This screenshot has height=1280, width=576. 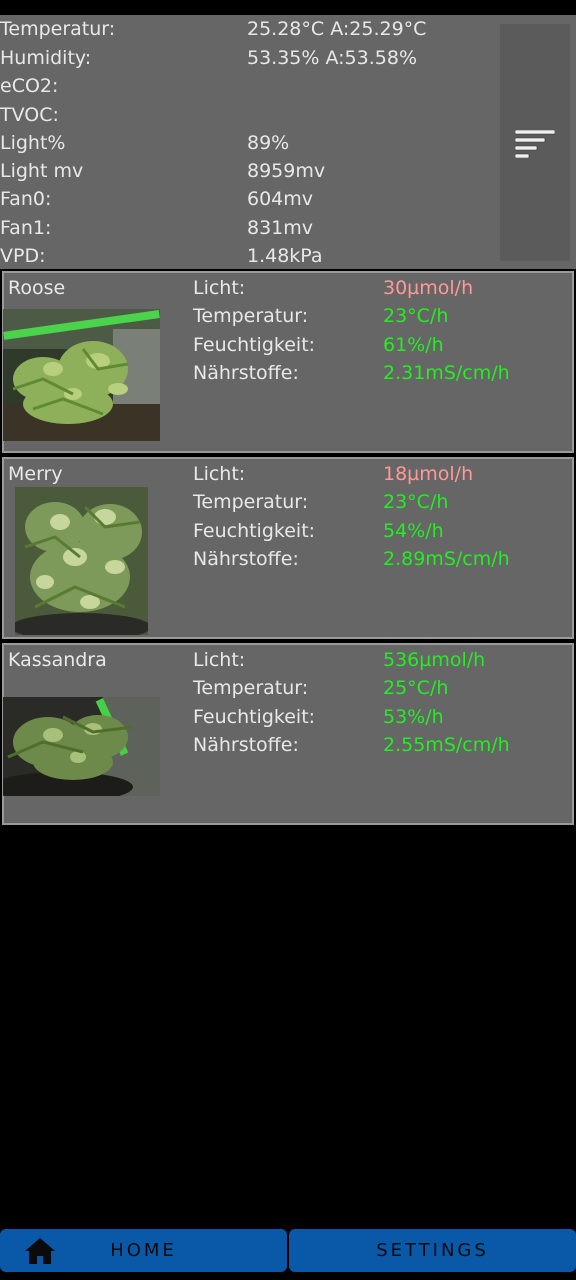 I want to click on metric-value-humidity: 53%/h, so click(x=413, y=717).